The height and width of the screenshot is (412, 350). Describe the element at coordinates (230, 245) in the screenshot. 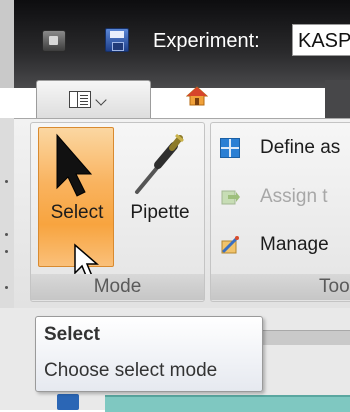

I see `manage-icon` at that location.